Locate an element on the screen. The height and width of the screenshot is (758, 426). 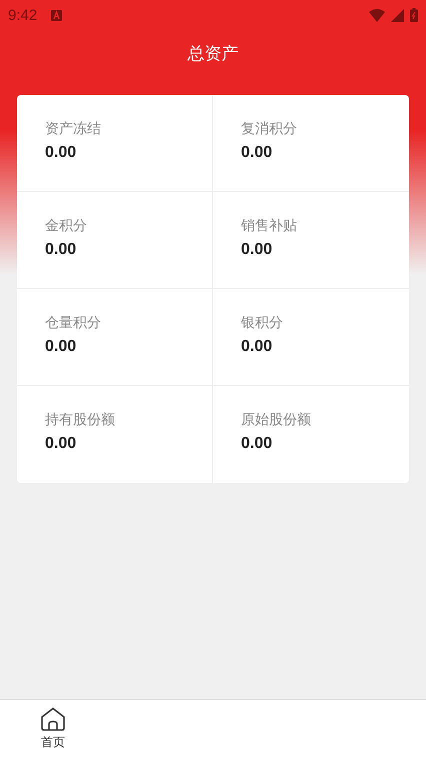
asset-label: 销售补贴 is located at coordinates (269, 226).